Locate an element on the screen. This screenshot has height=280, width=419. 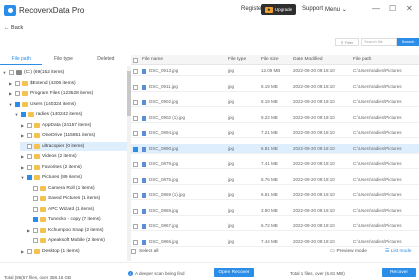
select-all: Select all is located at coordinates (144, 251).